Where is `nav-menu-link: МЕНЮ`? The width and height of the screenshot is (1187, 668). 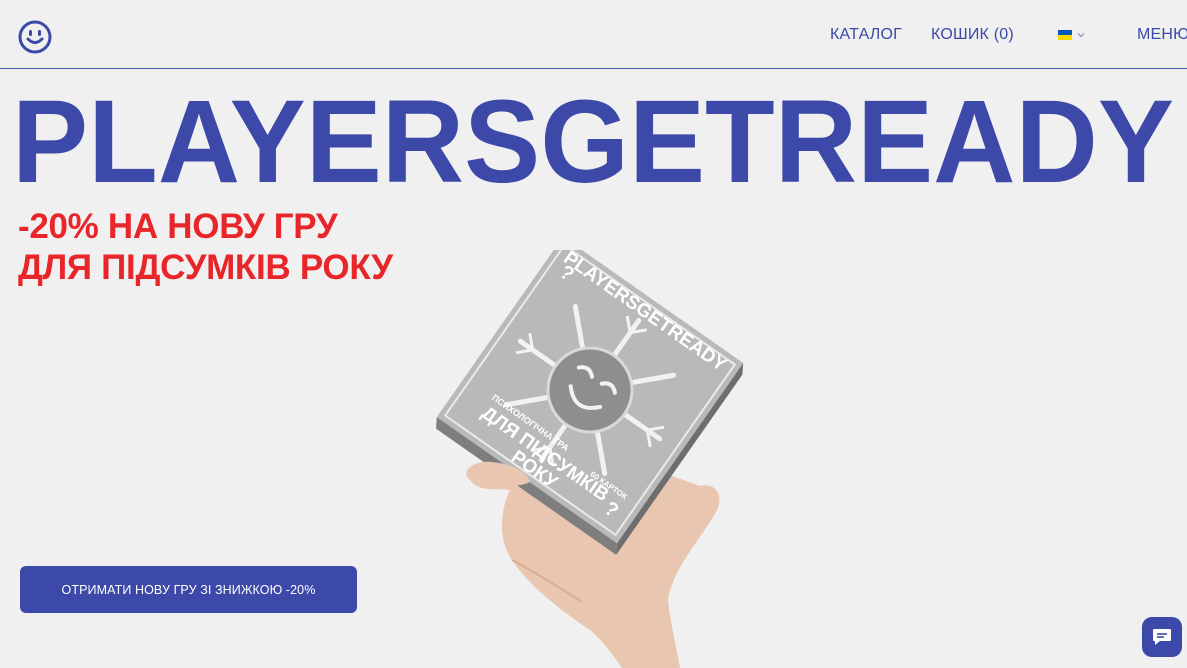
nav-menu-link: МЕНЮ is located at coordinates (1162, 35).